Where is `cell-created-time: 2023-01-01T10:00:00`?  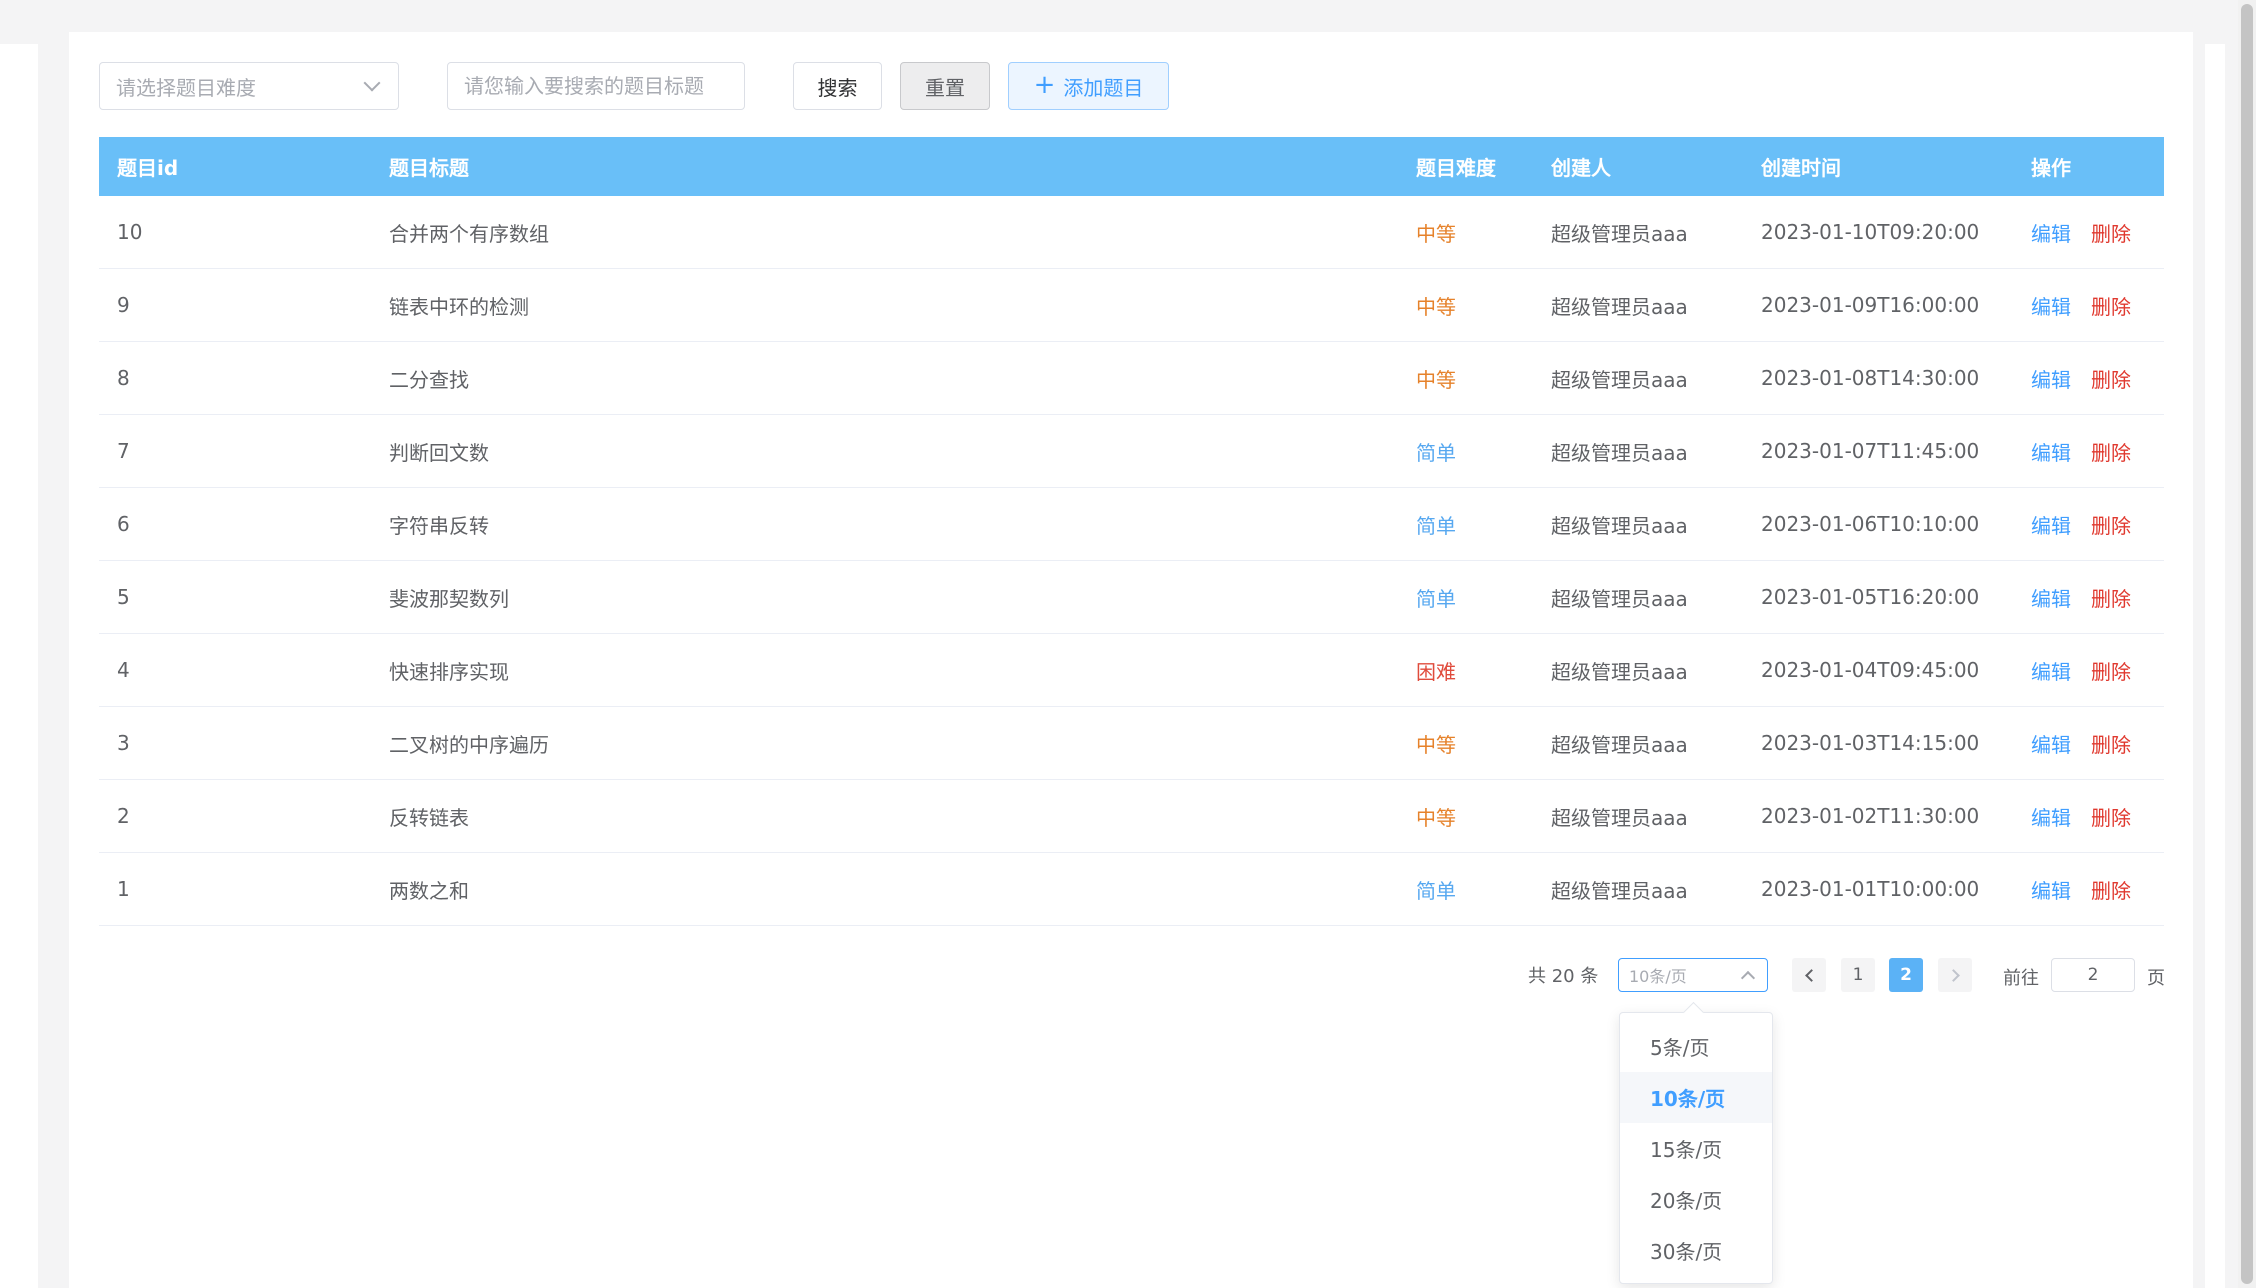
cell-created-time: 2023-01-01T10:00:00 is located at coordinates (1870, 889).